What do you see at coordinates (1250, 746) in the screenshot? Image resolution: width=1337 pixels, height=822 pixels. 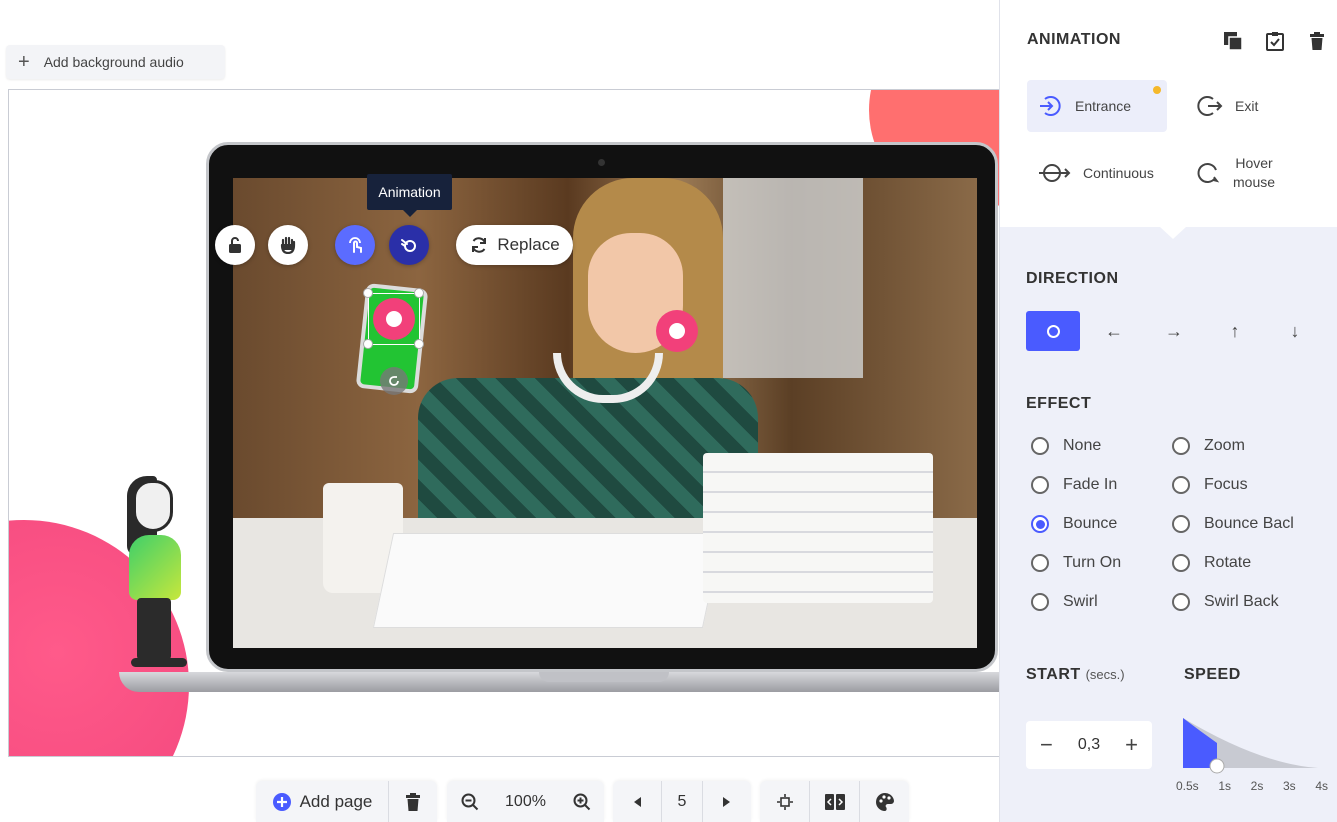 I see `speed-slider` at bounding box center [1250, 746].